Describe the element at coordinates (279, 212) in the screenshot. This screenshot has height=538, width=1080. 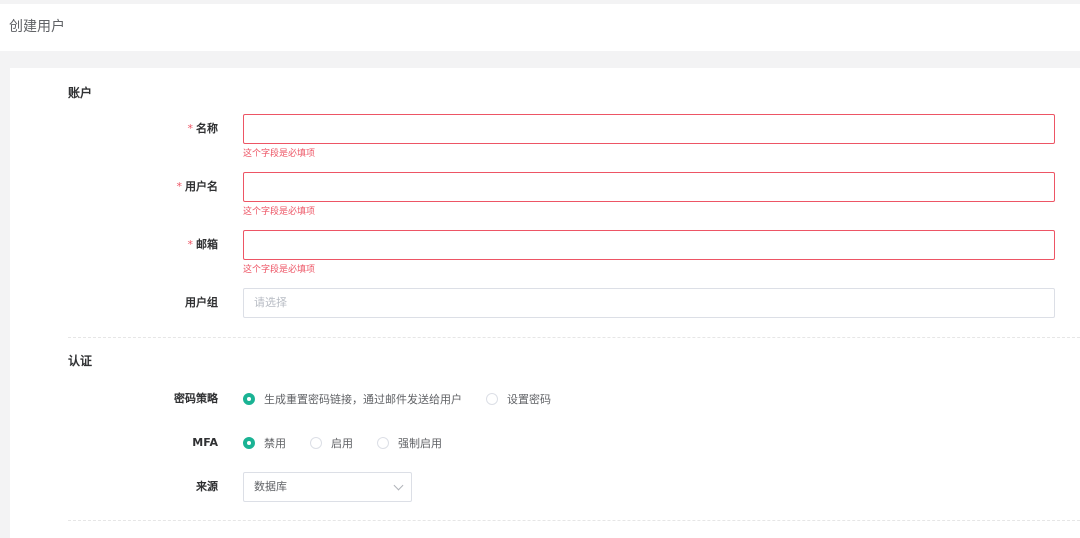
I see `username-error: 这个字段是必填项` at that location.